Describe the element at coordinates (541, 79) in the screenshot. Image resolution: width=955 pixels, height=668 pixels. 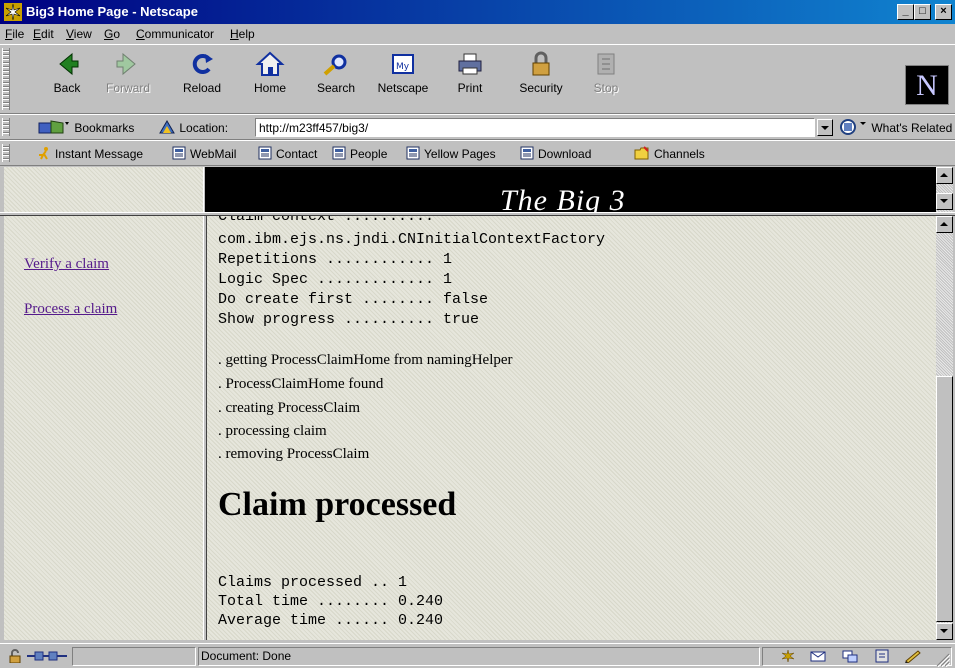
I see `security-button: Security` at that location.